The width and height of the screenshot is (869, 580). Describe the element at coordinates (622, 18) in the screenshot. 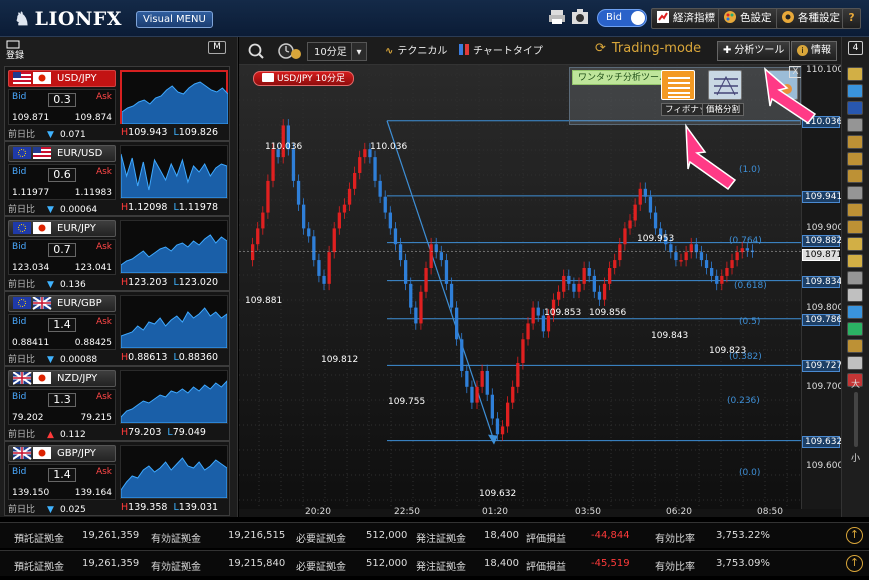

I see `bid-ask-toggle: Bid` at that location.